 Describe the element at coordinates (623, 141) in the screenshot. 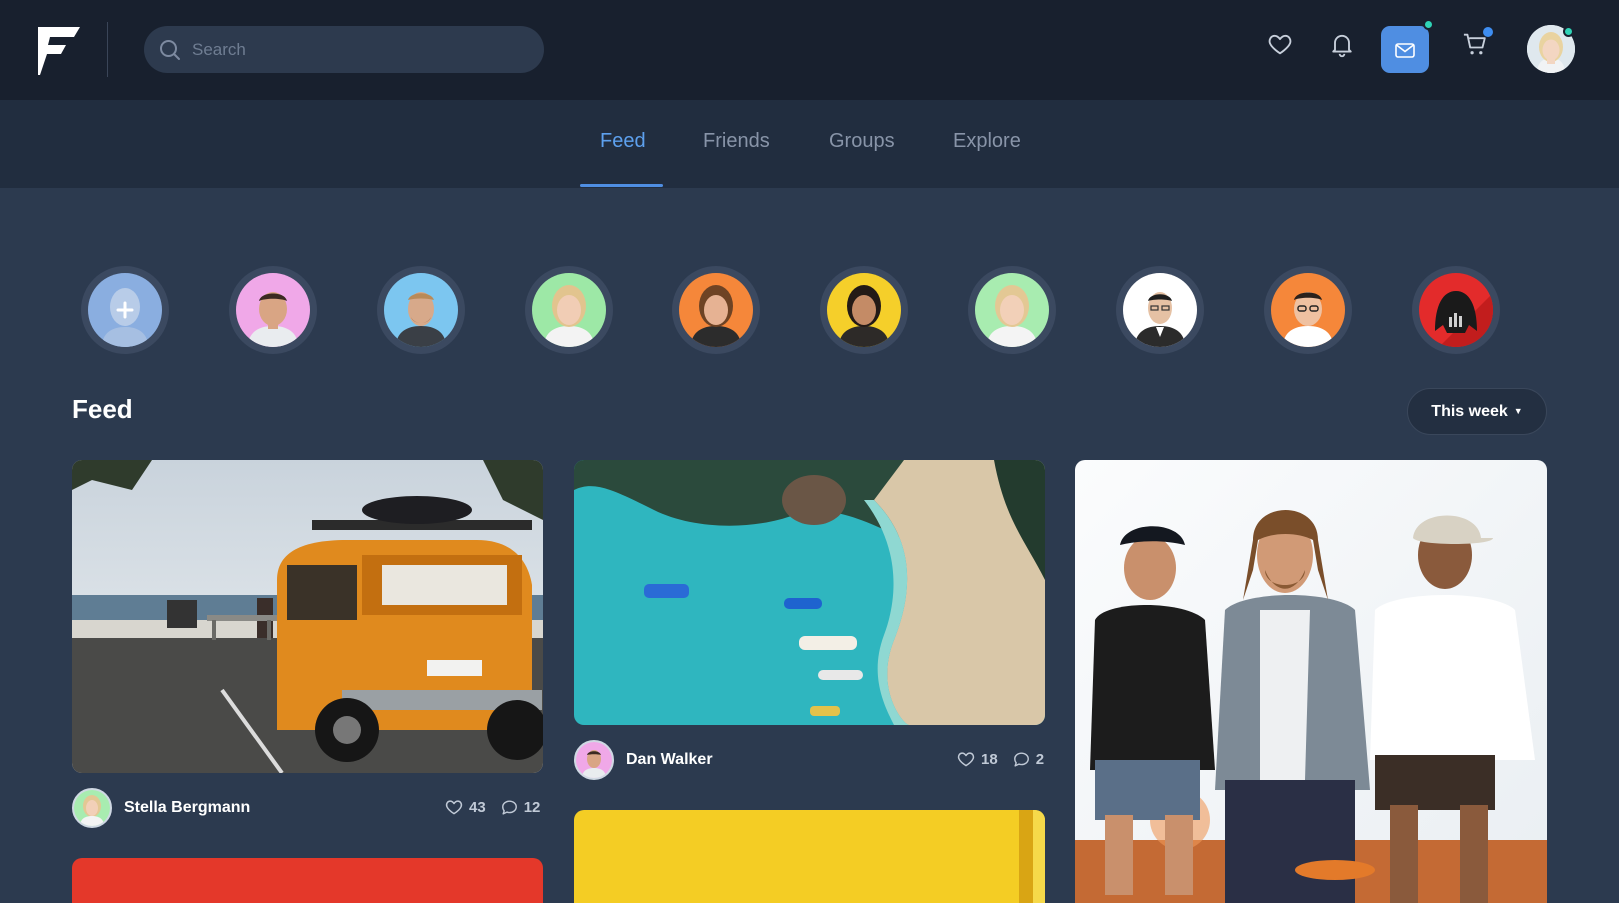

I see `tab-feed: Feed` at that location.